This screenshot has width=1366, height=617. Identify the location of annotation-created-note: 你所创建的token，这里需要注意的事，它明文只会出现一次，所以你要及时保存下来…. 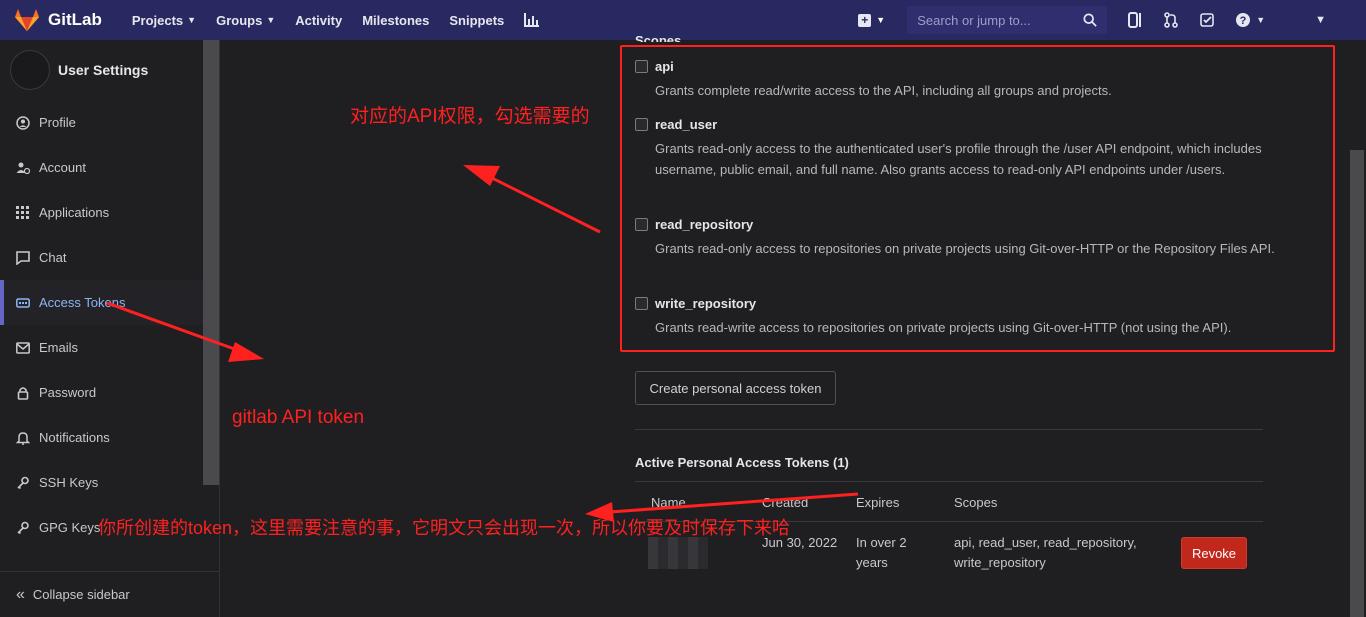
(444, 528).